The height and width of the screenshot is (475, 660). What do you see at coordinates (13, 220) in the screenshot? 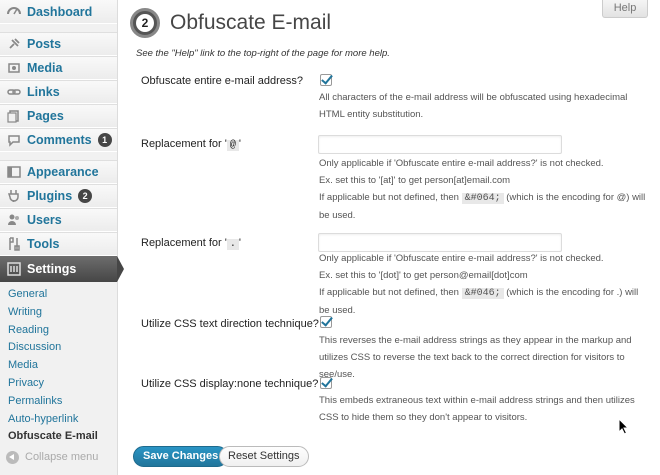
I see `users-icon` at bounding box center [13, 220].